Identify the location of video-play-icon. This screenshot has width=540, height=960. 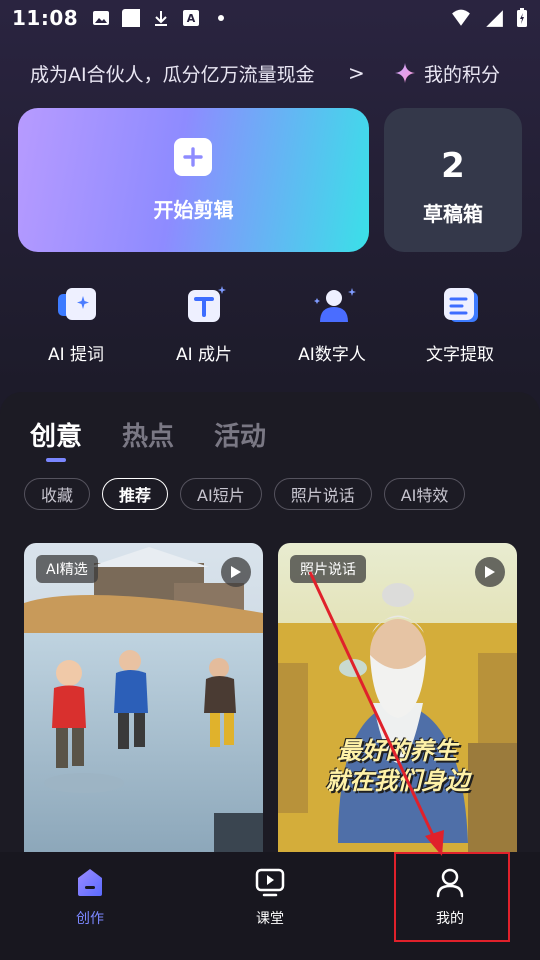
(270, 882).